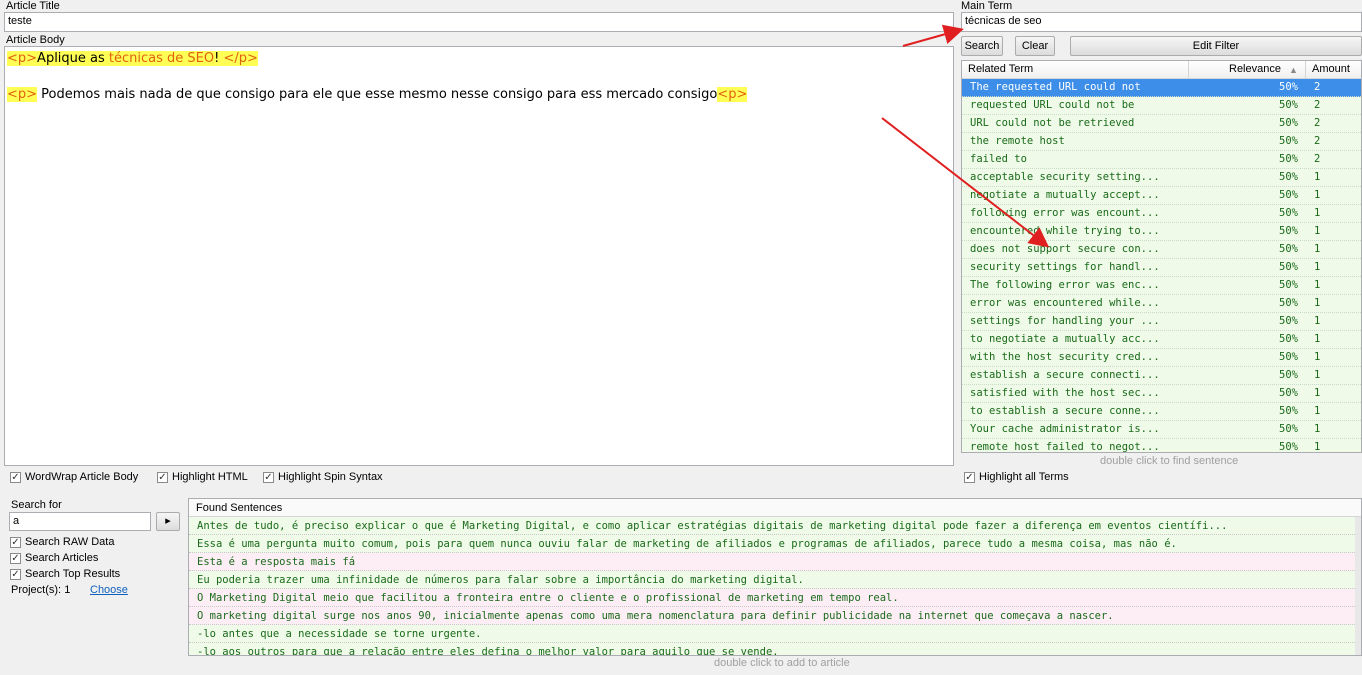  I want to click on choose-link: Choose, so click(109, 590).